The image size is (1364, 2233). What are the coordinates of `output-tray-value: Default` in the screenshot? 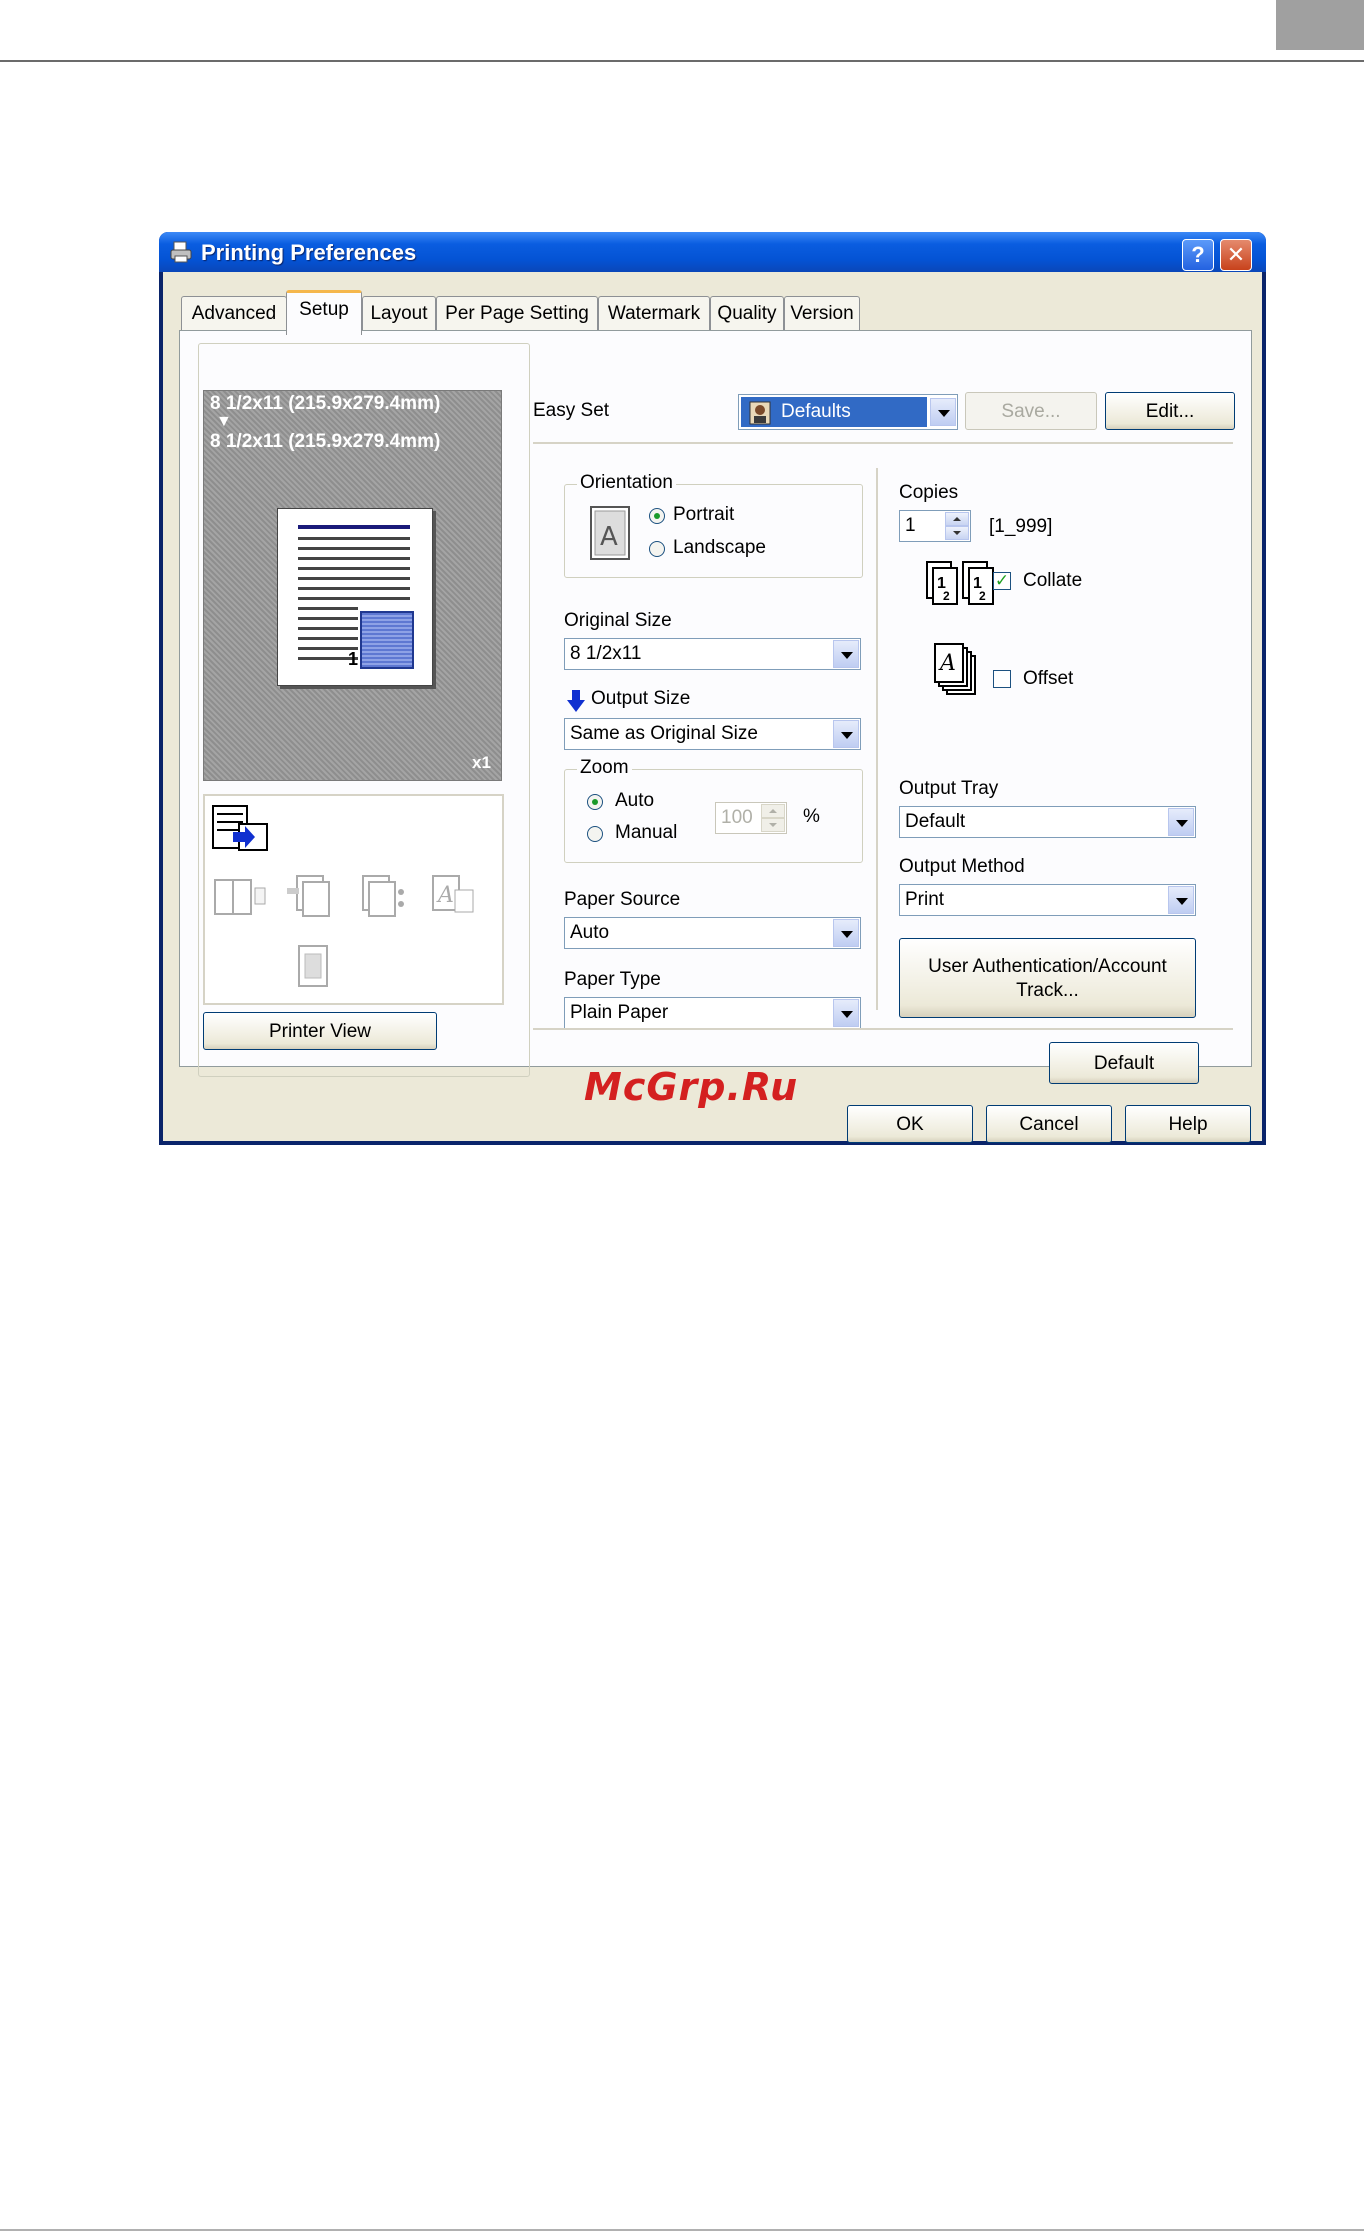 It's located at (935, 821).